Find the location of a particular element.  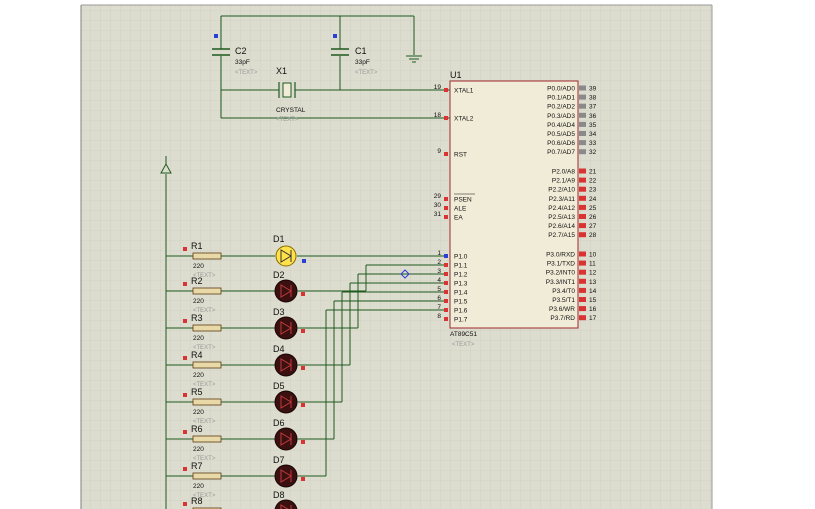

mcu-pin-p0-7-ad7: P0.7/AD7 32 is located at coordinates (572, 152).